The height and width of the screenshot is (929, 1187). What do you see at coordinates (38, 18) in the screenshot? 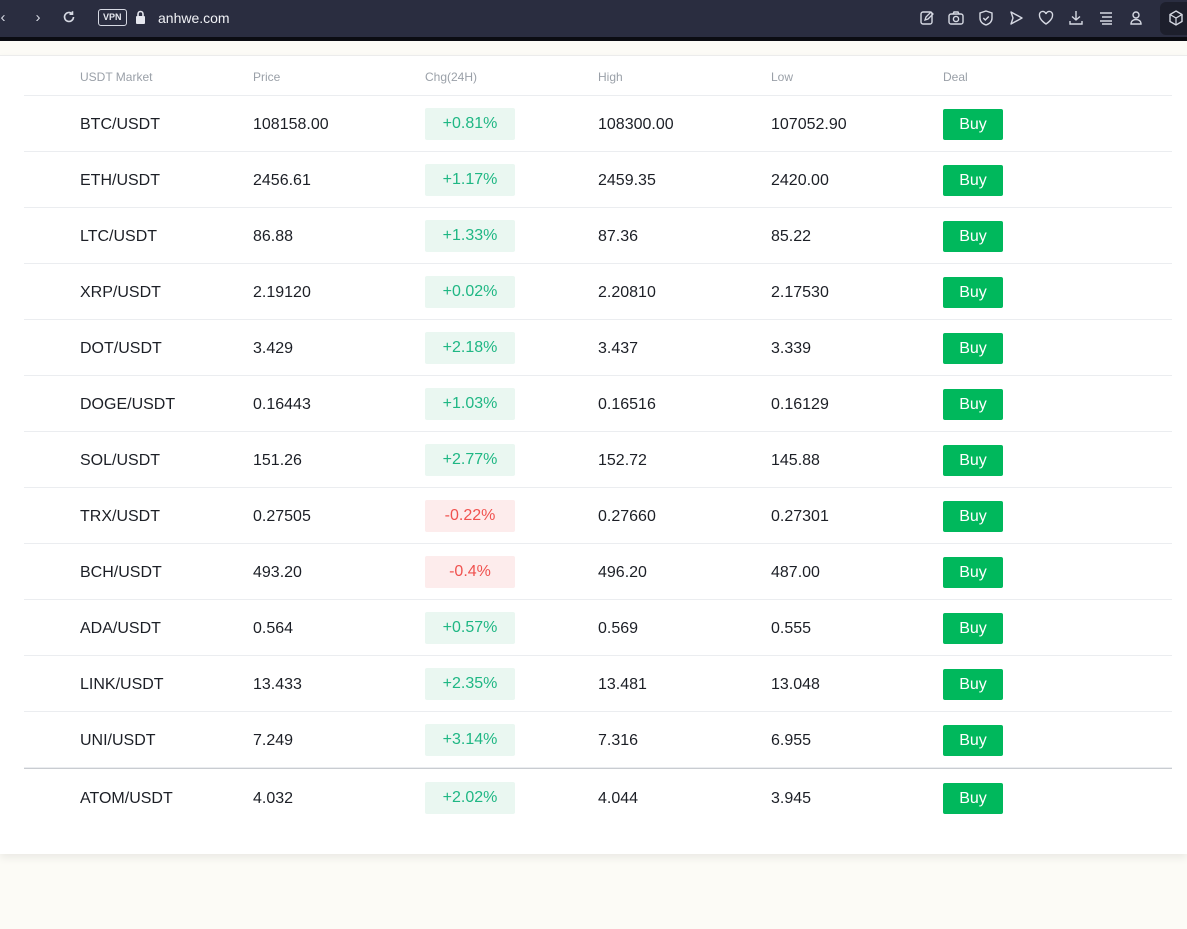
I see `forward-icon: ›` at bounding box center [38, 18].